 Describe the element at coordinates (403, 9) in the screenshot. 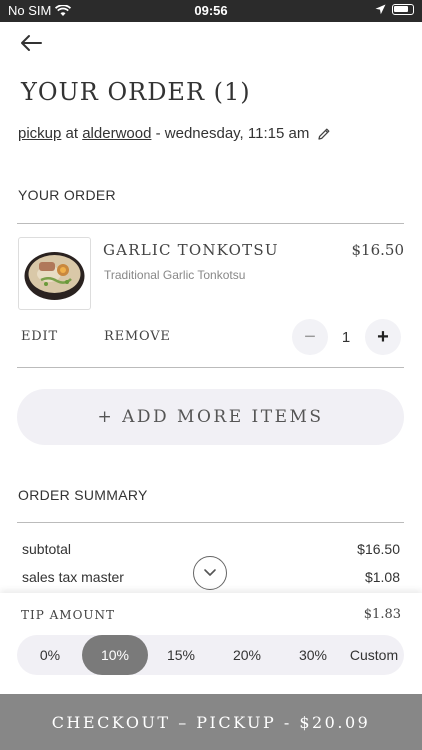

I see `battery-icon` at that location.